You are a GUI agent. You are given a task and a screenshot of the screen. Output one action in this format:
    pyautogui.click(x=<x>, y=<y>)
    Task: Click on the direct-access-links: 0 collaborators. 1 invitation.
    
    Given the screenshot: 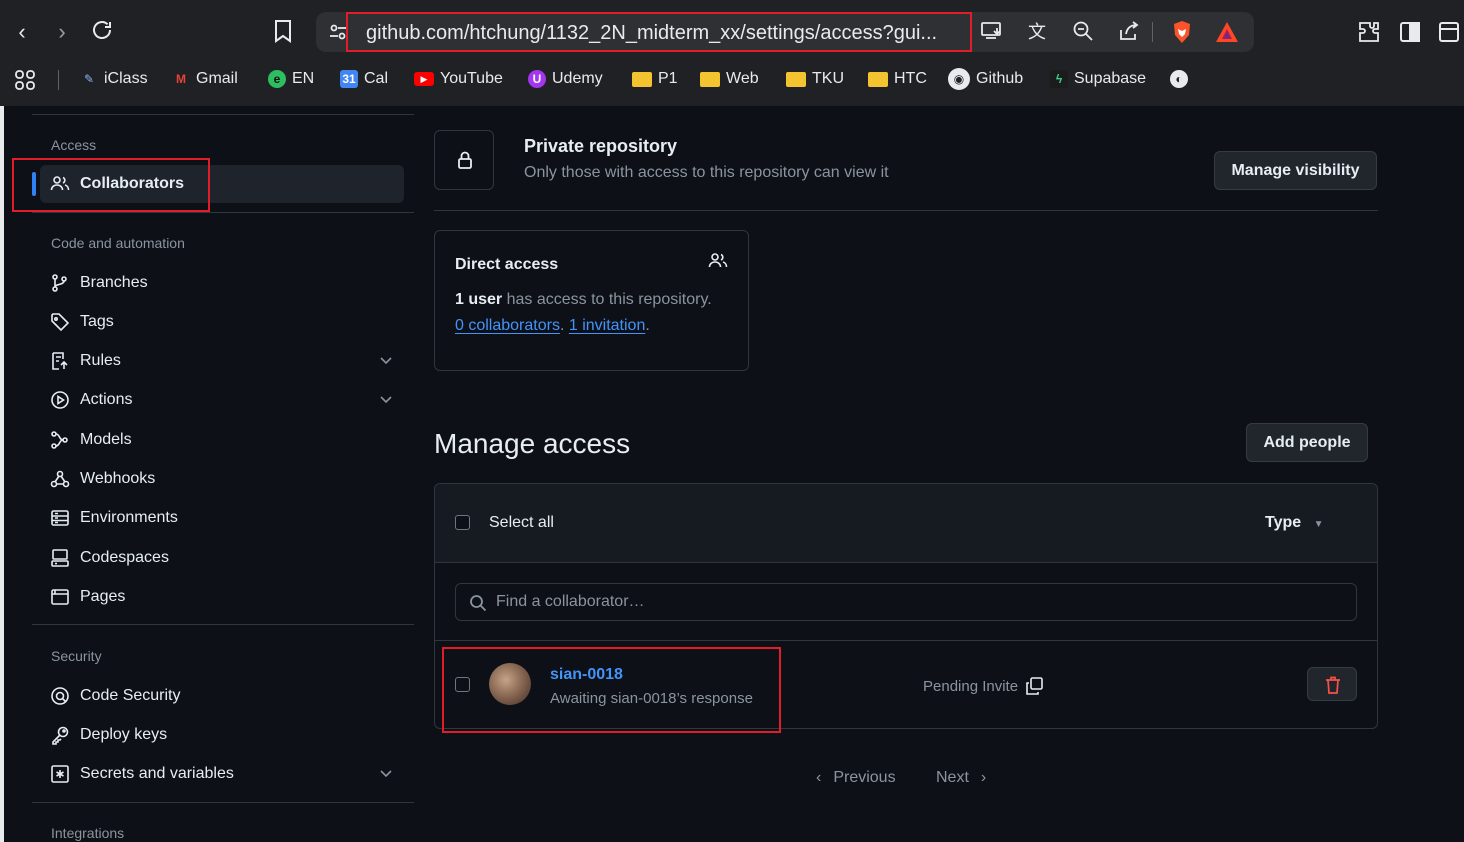 What is the action you would take?
    pyautogui.click(x=552, y=326)
    